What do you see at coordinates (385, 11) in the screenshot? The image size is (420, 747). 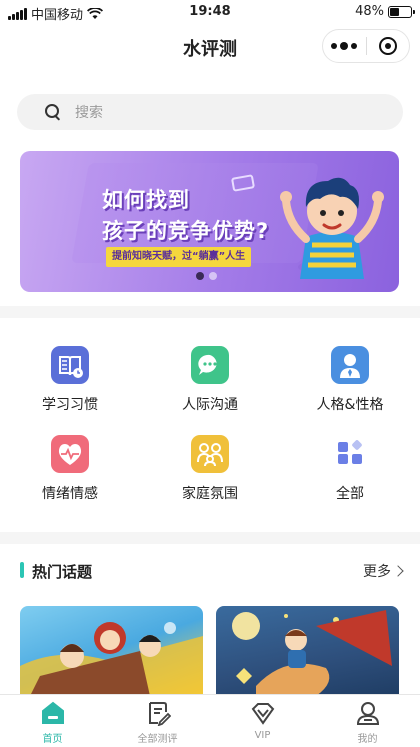 I see `status-right: 48%` at bounding box center [385, 11].